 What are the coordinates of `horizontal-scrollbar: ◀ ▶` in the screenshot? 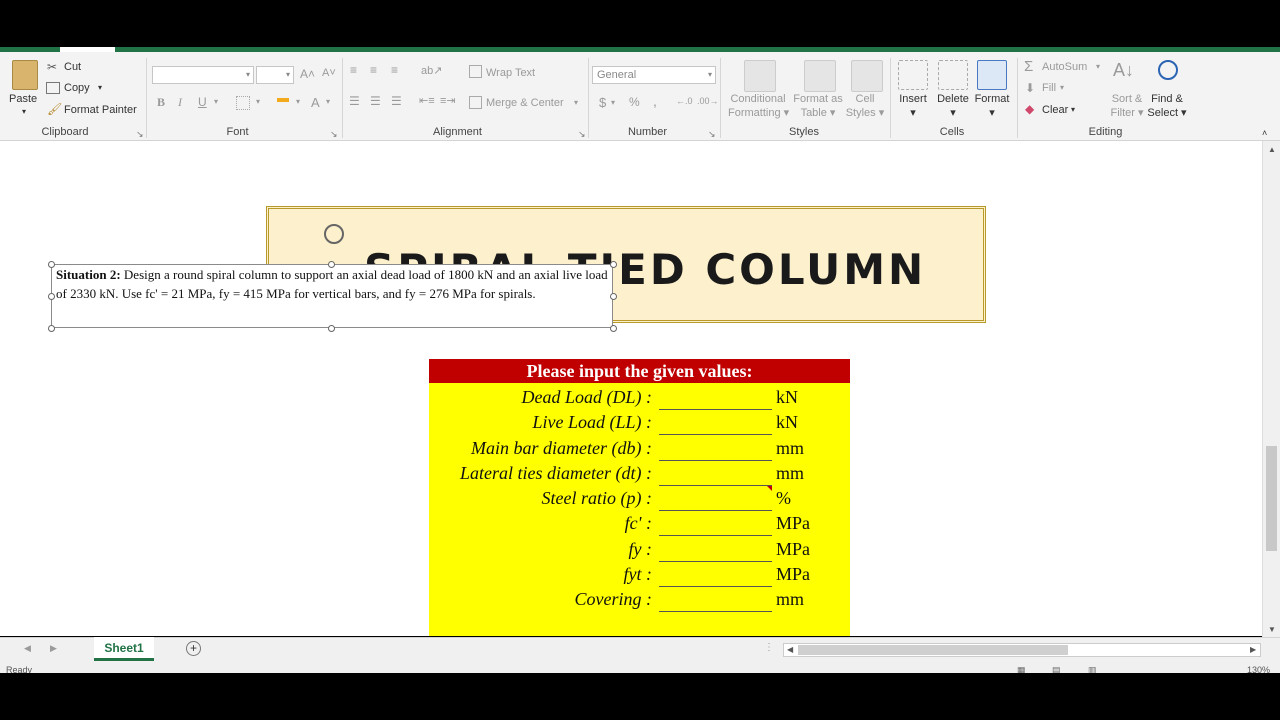 It's located at (1022, 650).